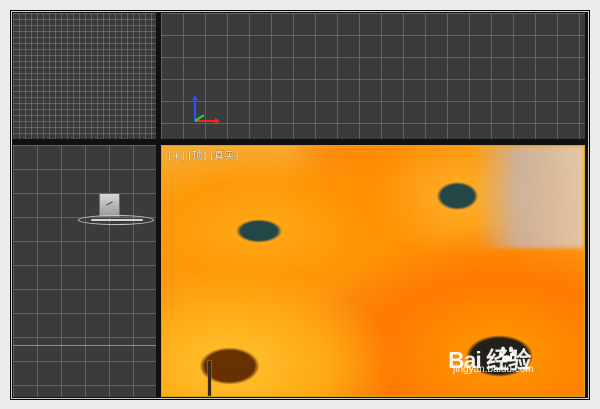 This screenshot has height=409, width=600. I want to click on watermark-brand: Bai 经验, so click(489, 360).